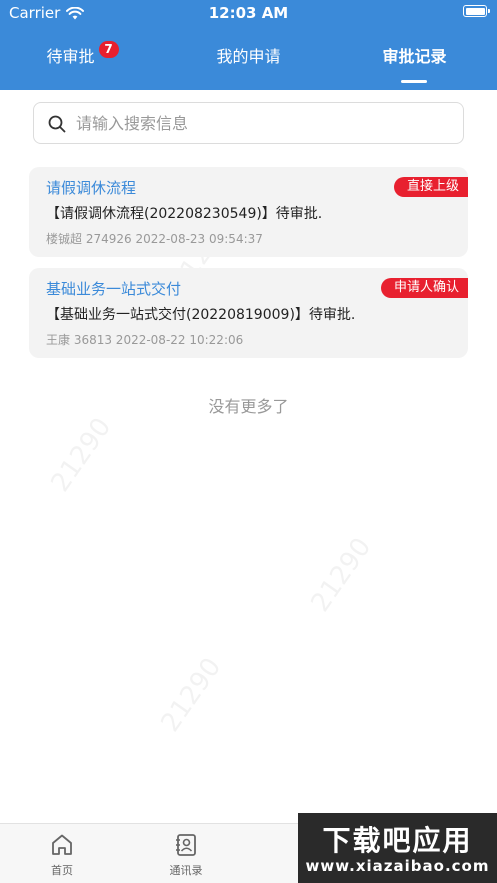  What do you see at coordinates (414, 56) in the screenshot?
I see `tab-label: 审批记录` at bounding box center [414, 56].